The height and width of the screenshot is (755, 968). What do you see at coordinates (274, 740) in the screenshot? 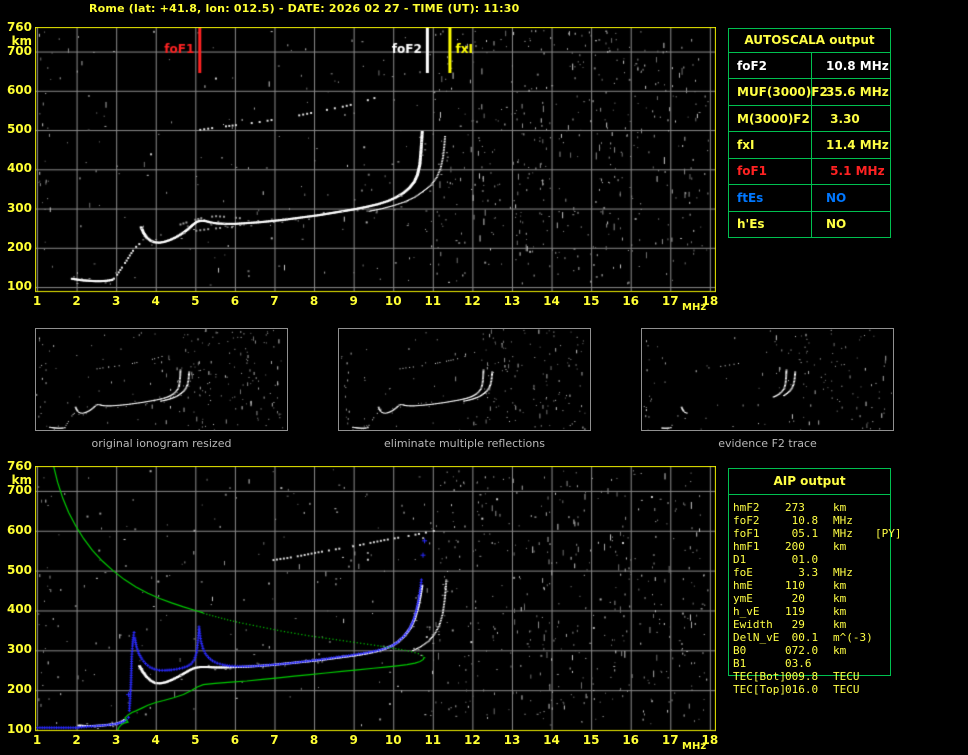
I see `x-axis-tick-label: 7` at bounding box center [274, 740].